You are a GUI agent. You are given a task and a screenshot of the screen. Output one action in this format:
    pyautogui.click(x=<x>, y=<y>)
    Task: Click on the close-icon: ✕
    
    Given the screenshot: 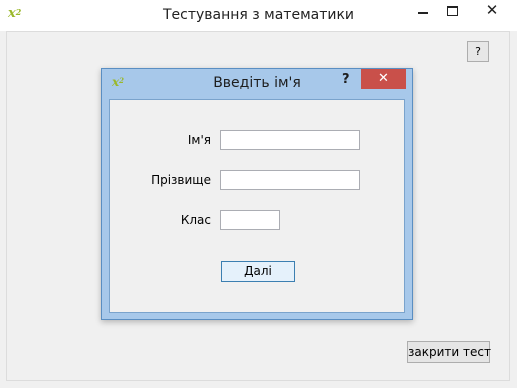 What is the action you would take?
    pyautogui.click(x=492, y=10)
    